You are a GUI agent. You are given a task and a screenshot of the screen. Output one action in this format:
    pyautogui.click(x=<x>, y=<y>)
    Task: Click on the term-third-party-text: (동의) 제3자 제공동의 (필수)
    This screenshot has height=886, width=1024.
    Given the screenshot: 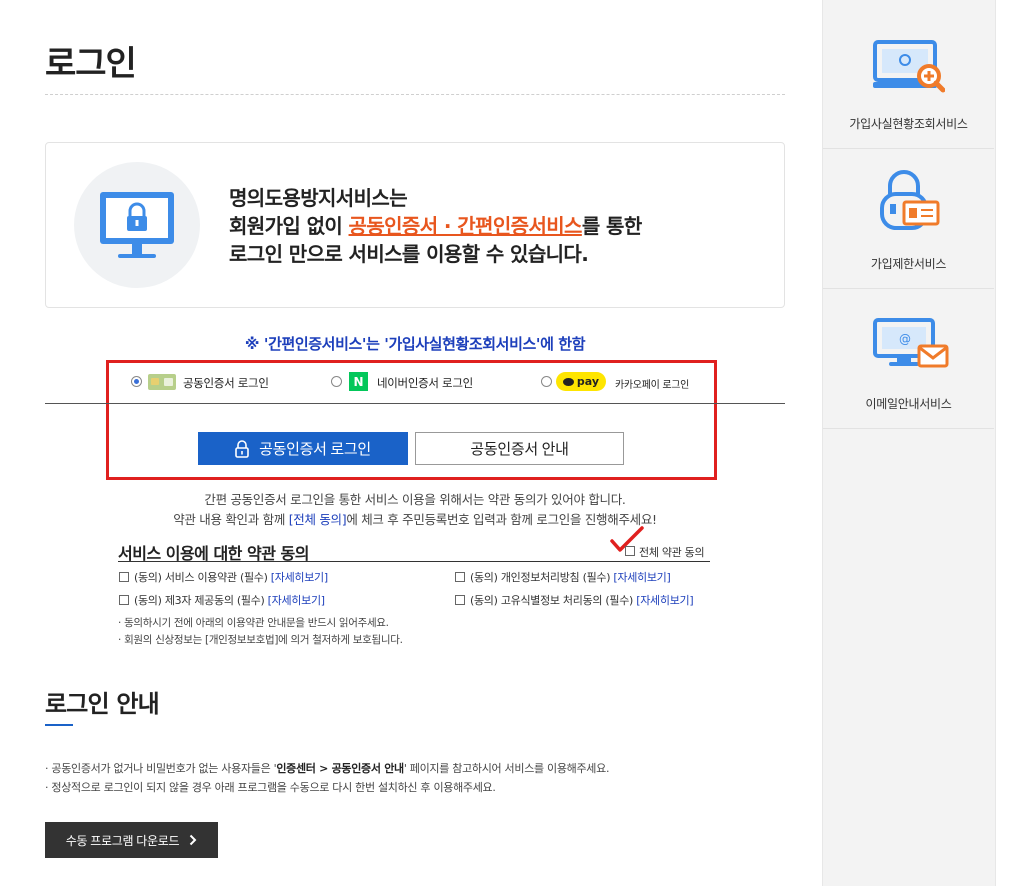 What is the action you would take?
    pyautogui.click(x=199, y=600)
    